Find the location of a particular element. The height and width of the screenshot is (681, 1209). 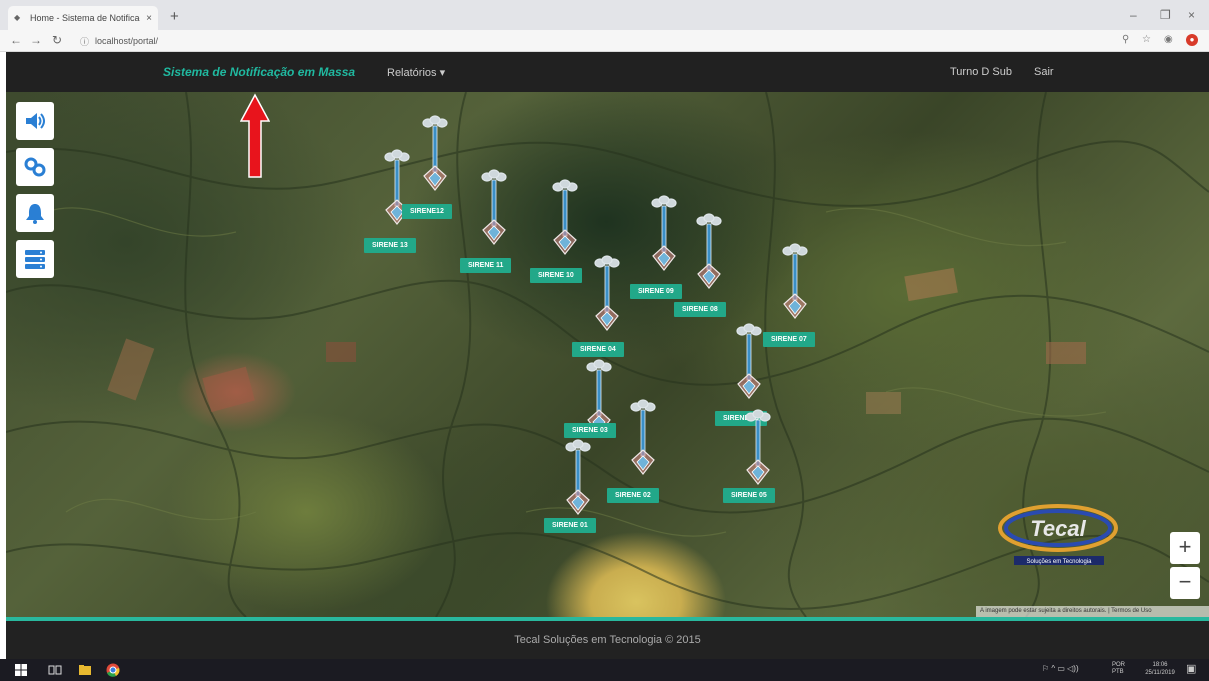

logo-wordmark: Tecal is located at coordinates (1058, 528).